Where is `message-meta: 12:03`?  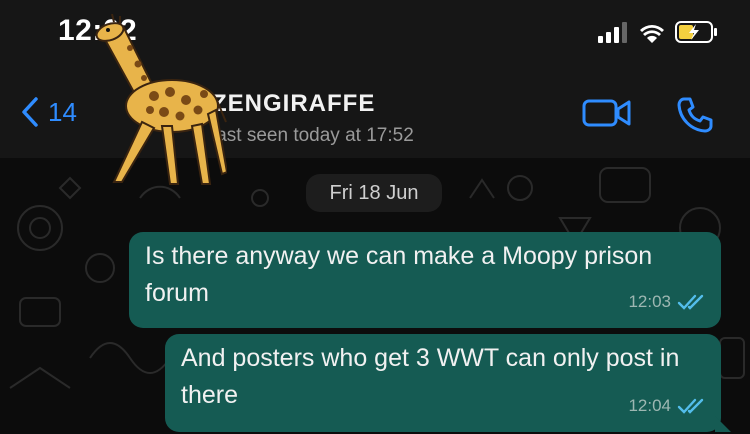
message-meta: 12:03 is located at coordinates (667, 301).